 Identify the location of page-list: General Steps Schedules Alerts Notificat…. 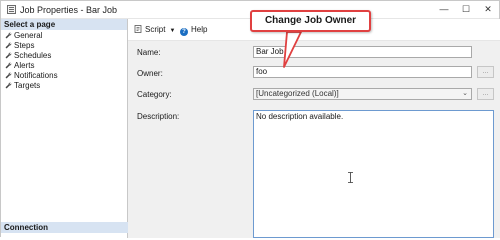
(64, 60).